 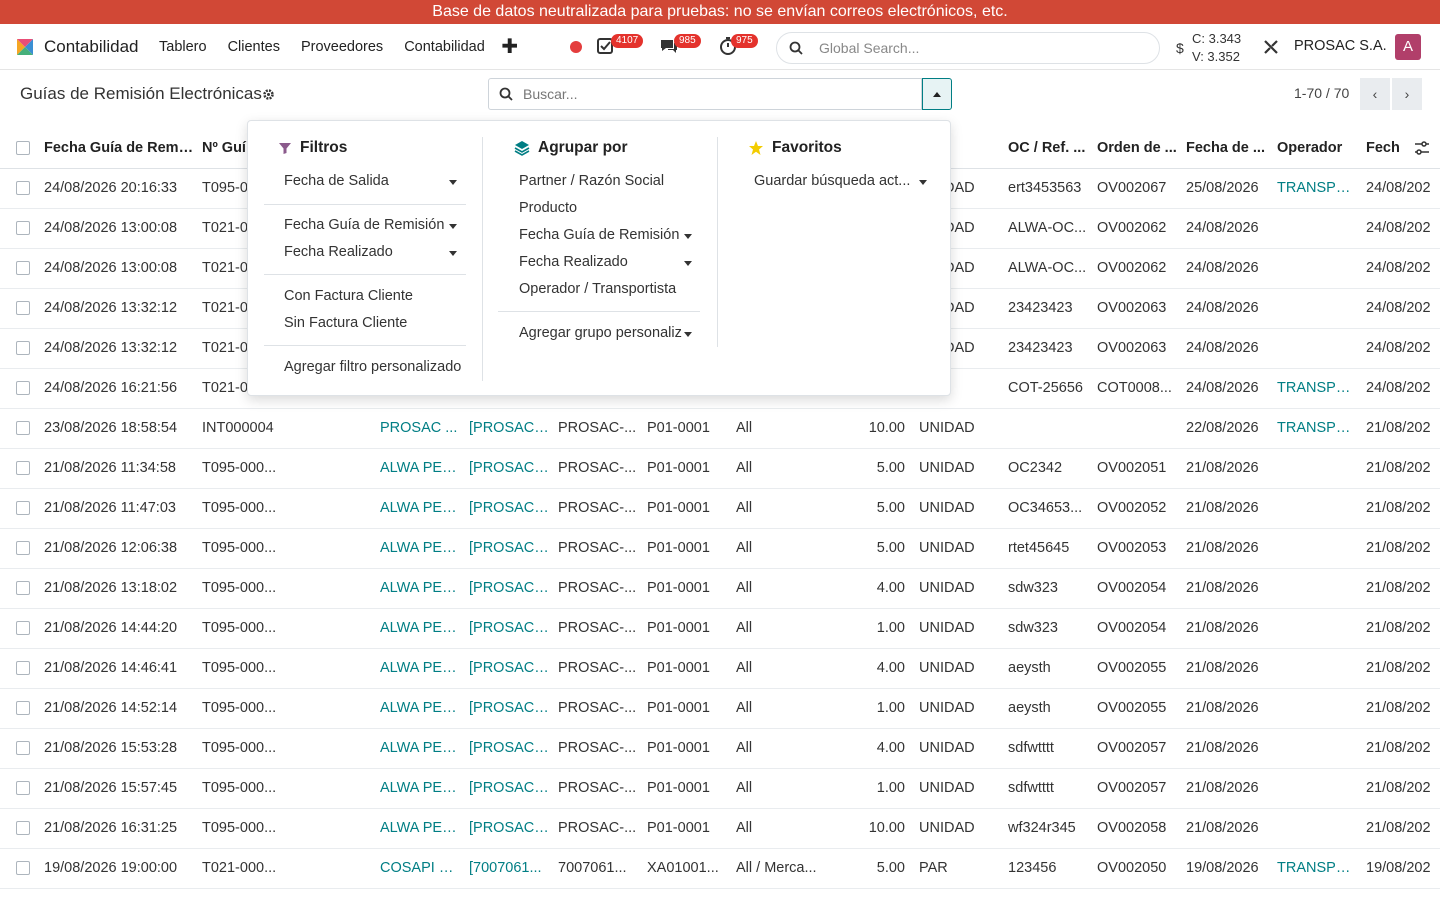 I want to click on table-cell, so click(x=1317, y=548).